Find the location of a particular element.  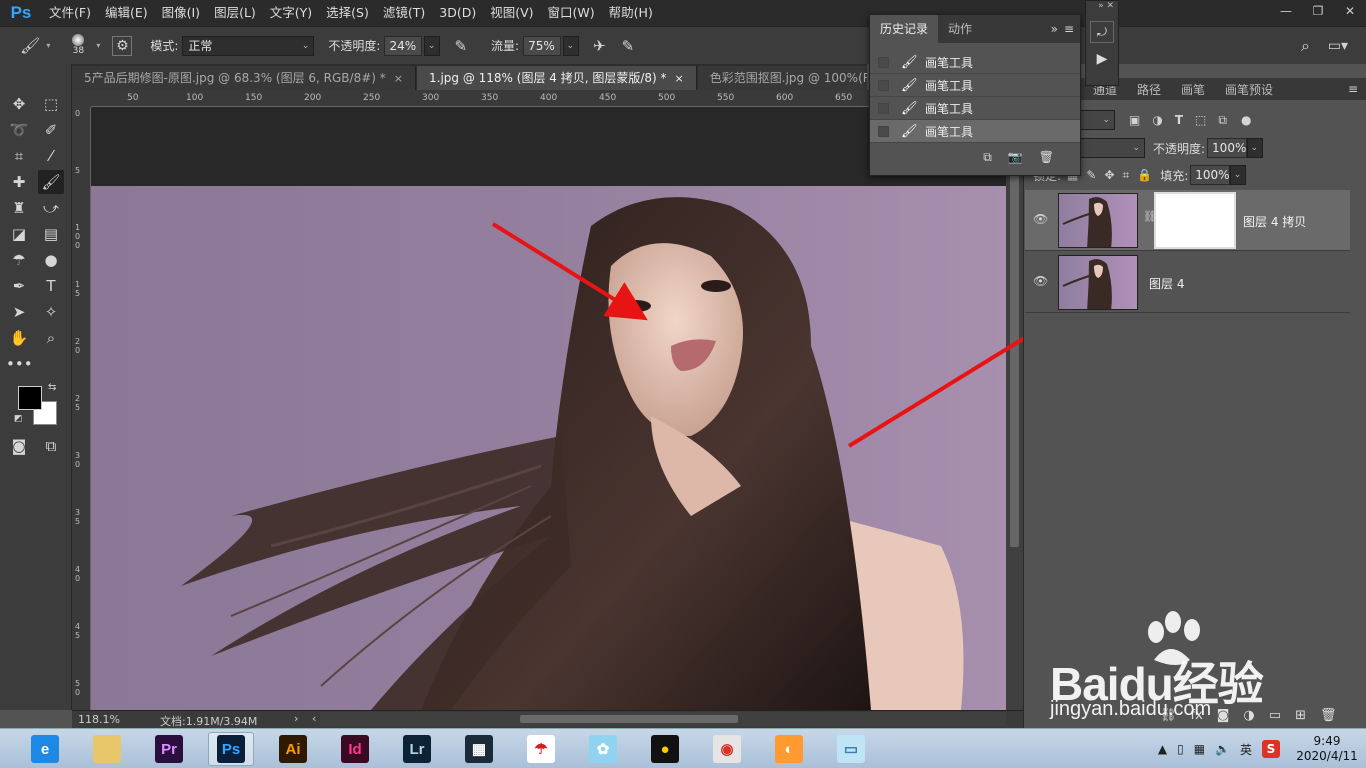

brush-size-picker: 38 is located at coordinates (78, 45).